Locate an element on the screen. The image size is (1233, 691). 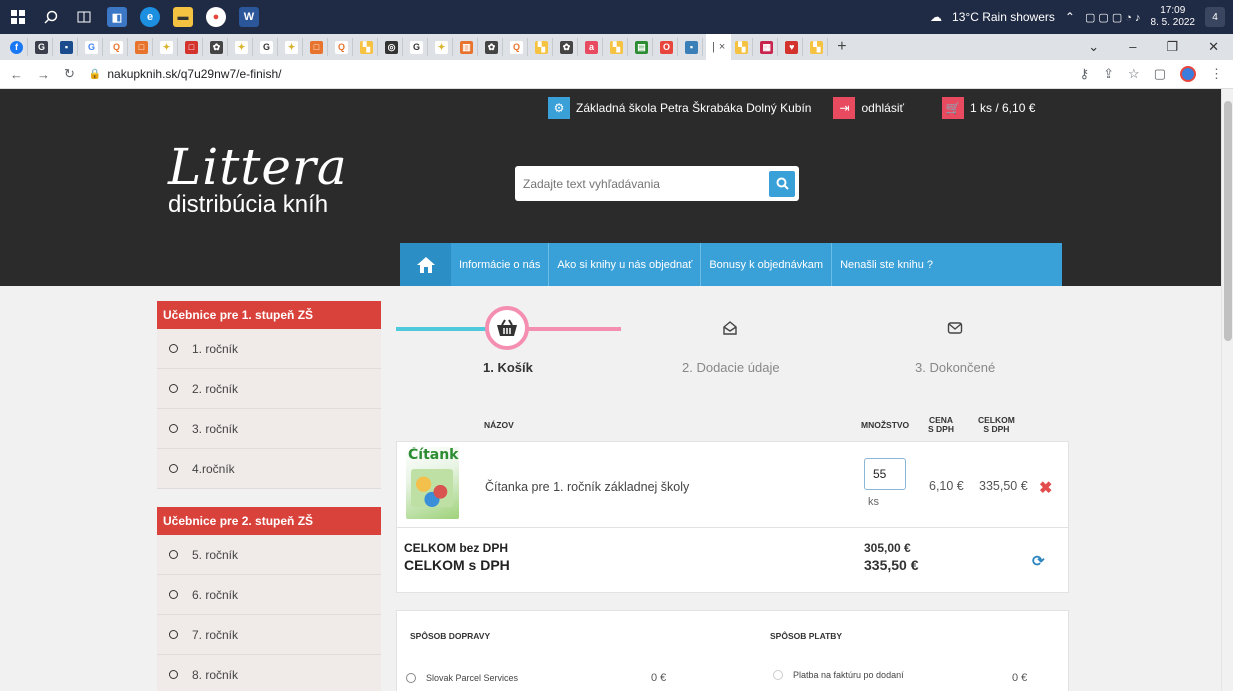
sidebar-item: 4.ročník is located at coordinates (269, 469).